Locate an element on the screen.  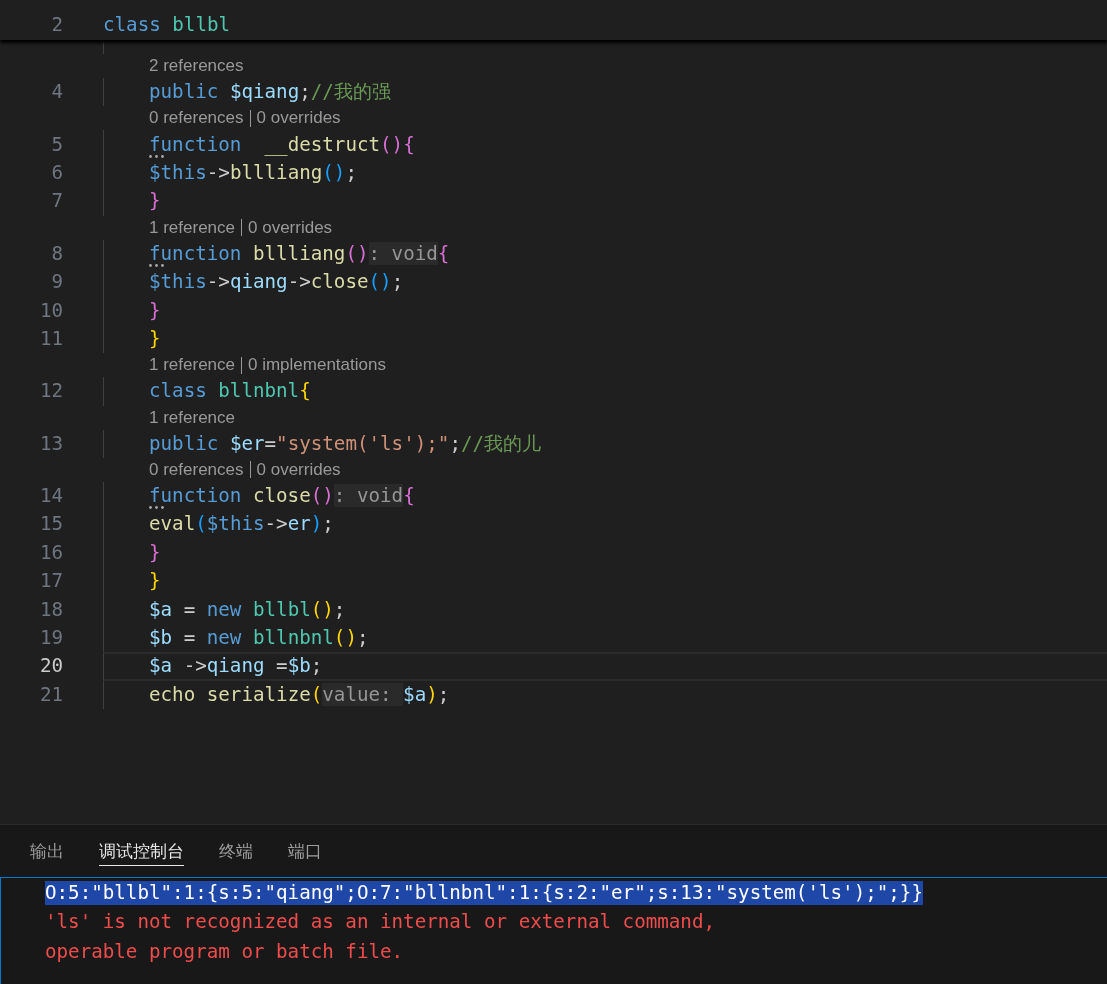
line-number: 12 is located at coordinates (51, 391).